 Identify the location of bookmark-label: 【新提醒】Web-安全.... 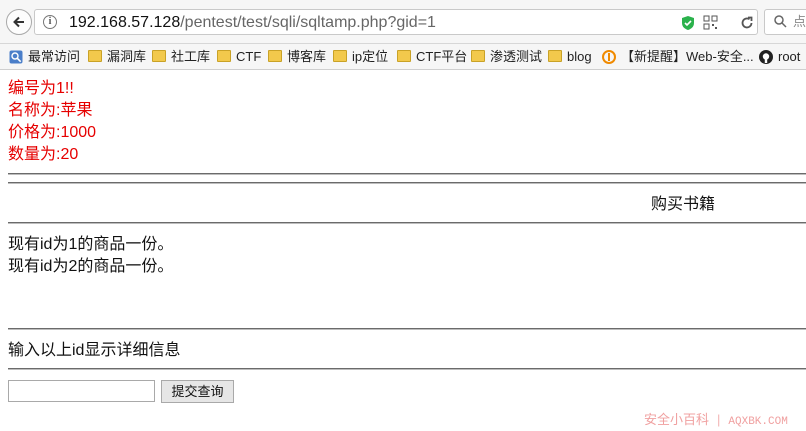
(687, 56).